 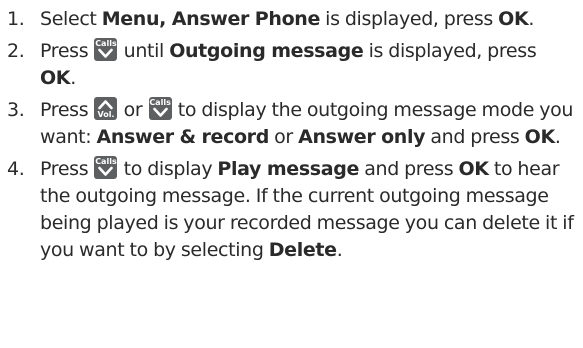 What do you see at coordinates (183, 137) in the screenshot?
I see `bold-term: Answer & record` at bounding box center [183, 137].